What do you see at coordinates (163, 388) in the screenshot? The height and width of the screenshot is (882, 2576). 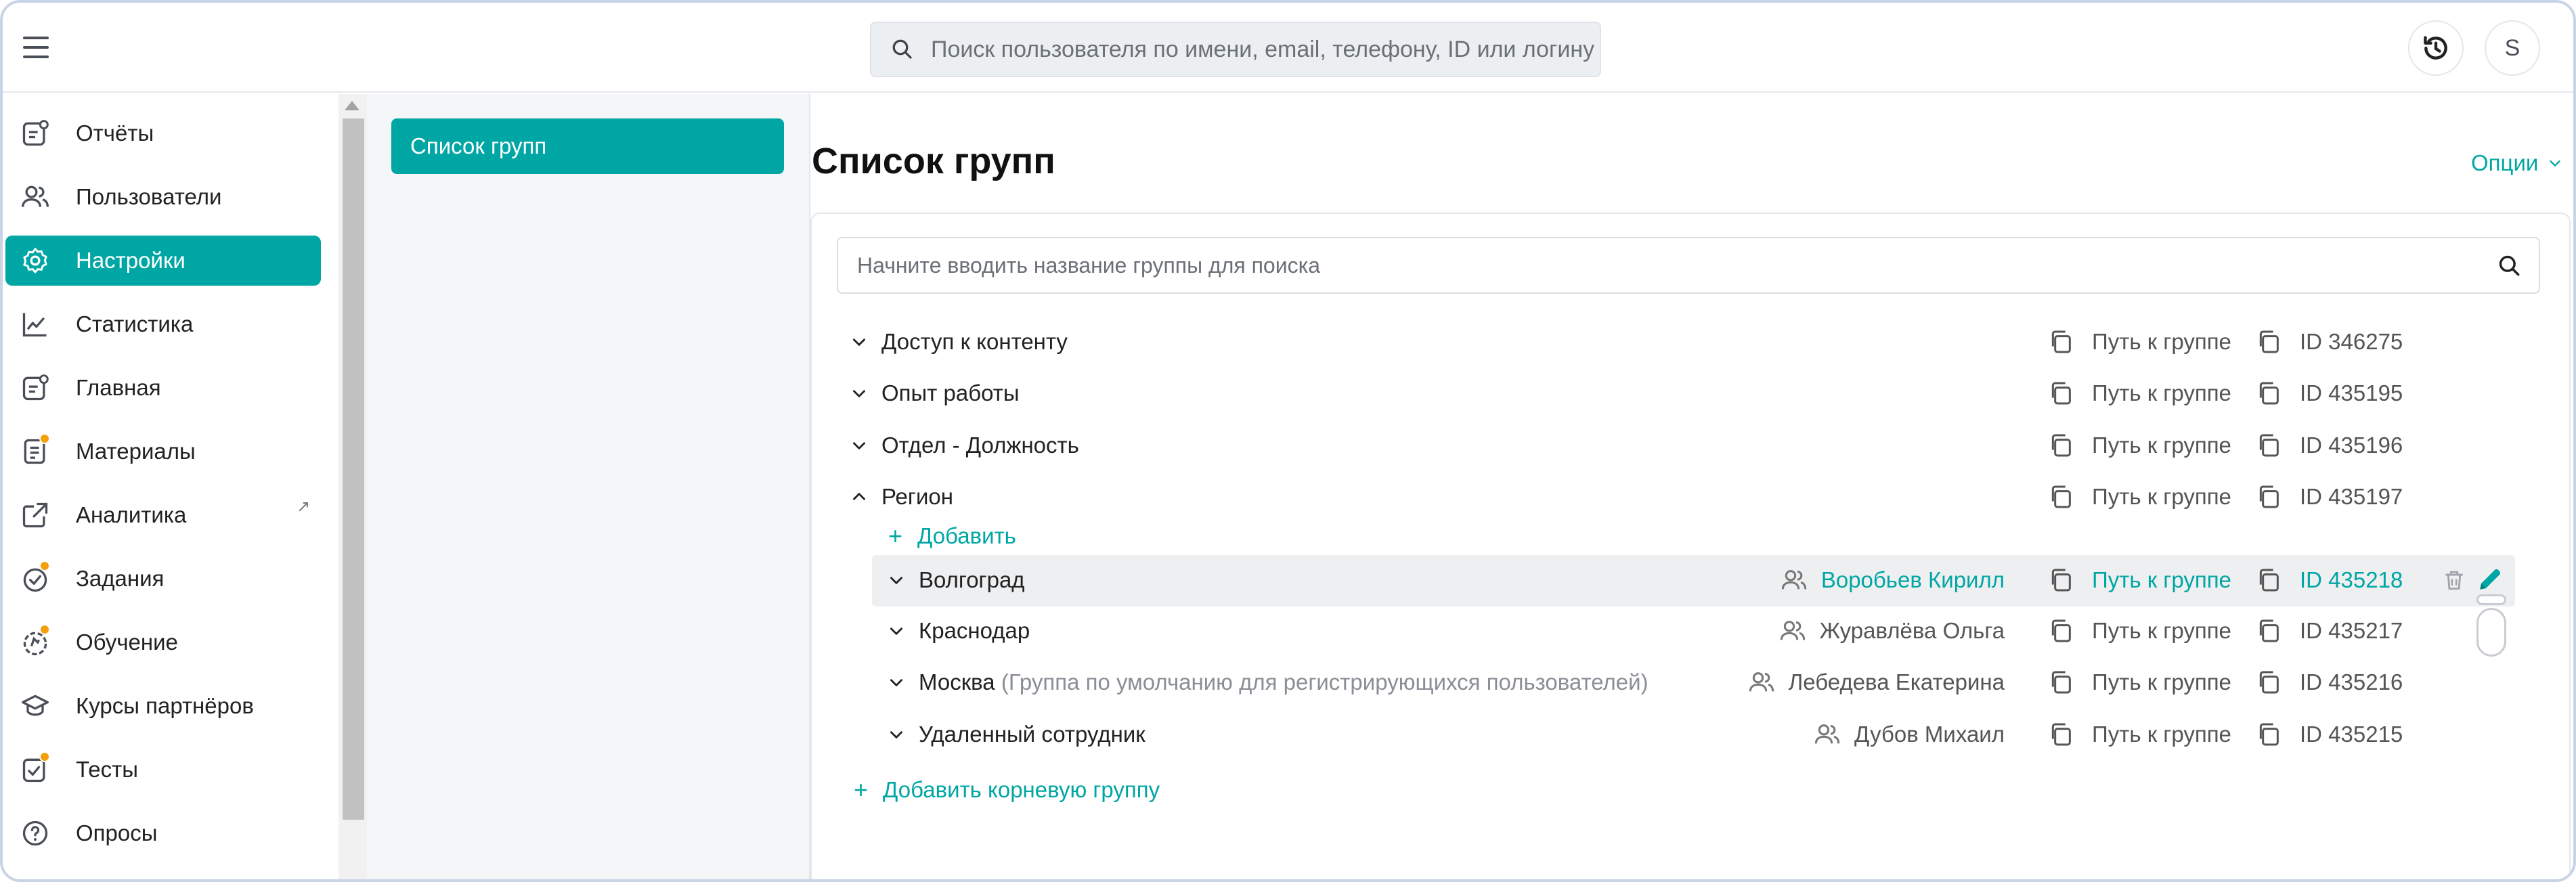 I see `sidebar-item-home: Главная` at bounding box center [163, 388].